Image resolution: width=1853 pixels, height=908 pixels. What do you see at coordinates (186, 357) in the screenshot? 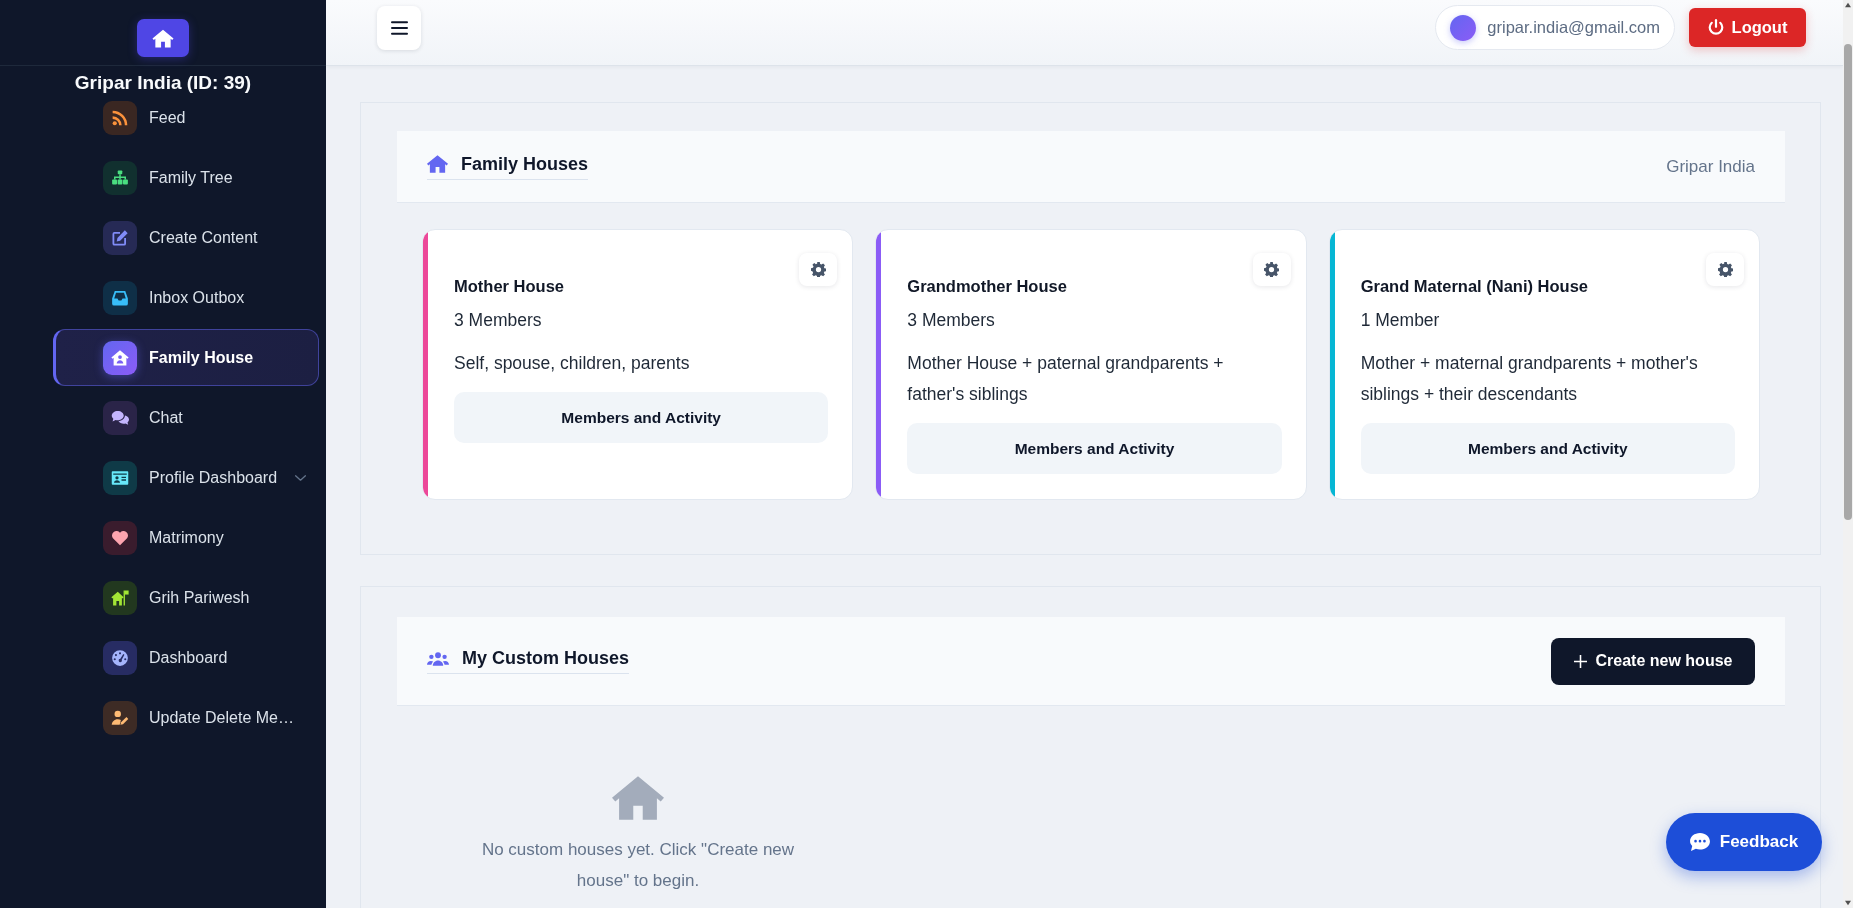
I see `sidebar-item: Family House` at bounding box center [186, 357].